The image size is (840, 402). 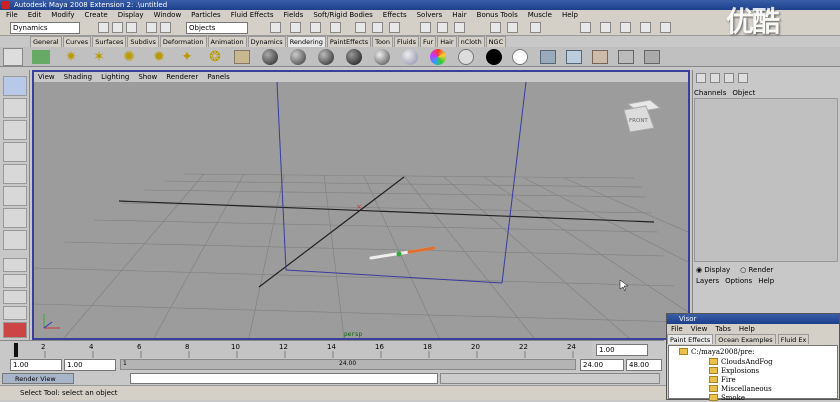 I want to click on current-frame-field: 1.00, so click(x=622, y=350).